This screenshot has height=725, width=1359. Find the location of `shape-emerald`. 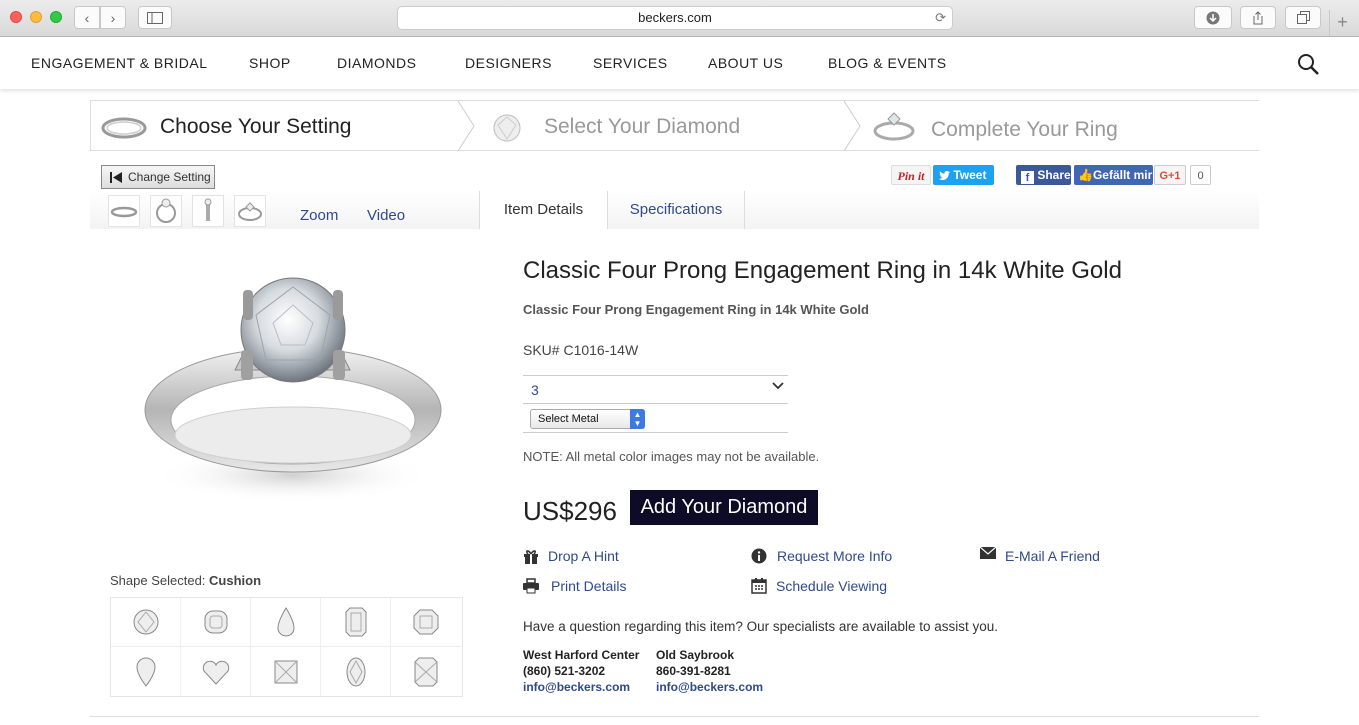

shape-emerald is located at coordinates (356, 622).